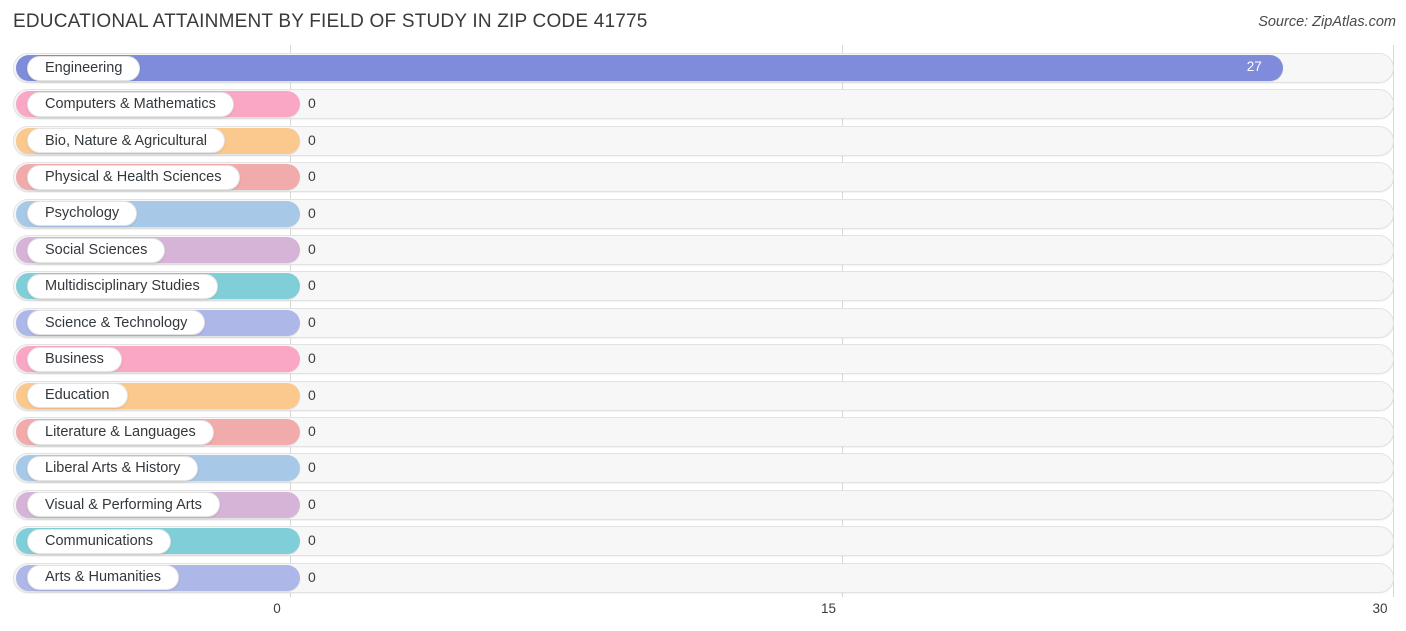 This screenshot has width=1406, height=631. I want to click on bar-category-label: Engineering, so click(84, 68).